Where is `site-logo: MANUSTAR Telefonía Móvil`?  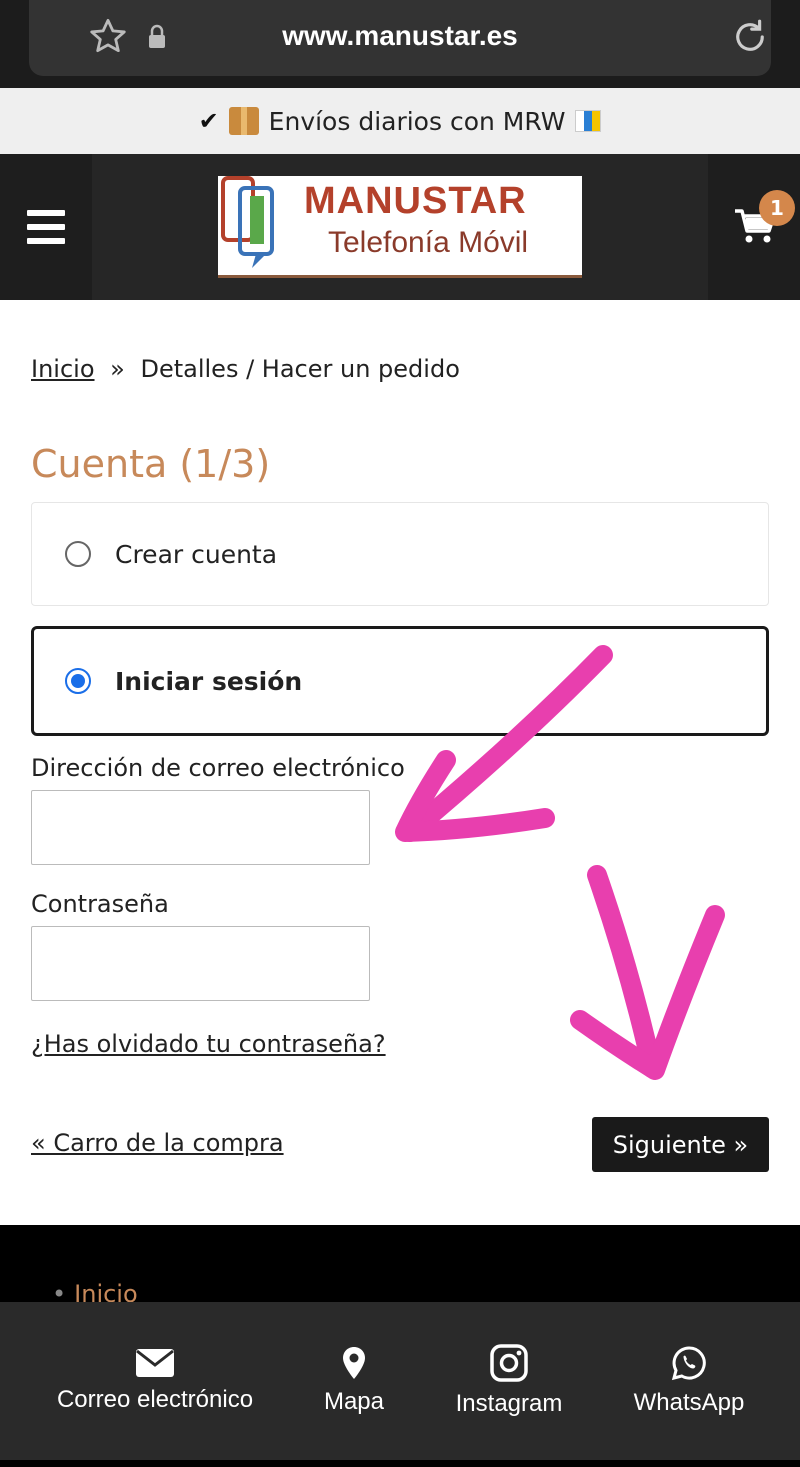 site-logo: MANUSTAR Telefonía Móvil is located at coordinates (400, 227).